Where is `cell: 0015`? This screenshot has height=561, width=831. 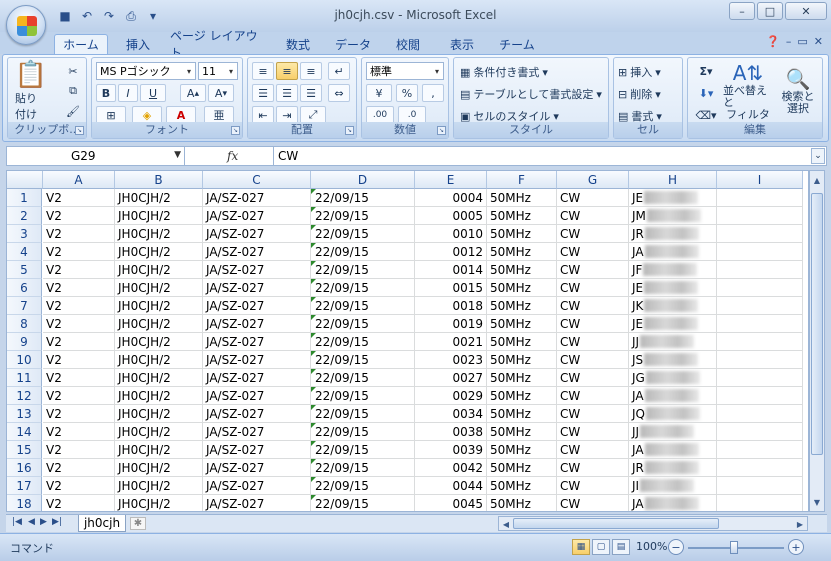 cell: 0015 is located at coordinates (451, 288).